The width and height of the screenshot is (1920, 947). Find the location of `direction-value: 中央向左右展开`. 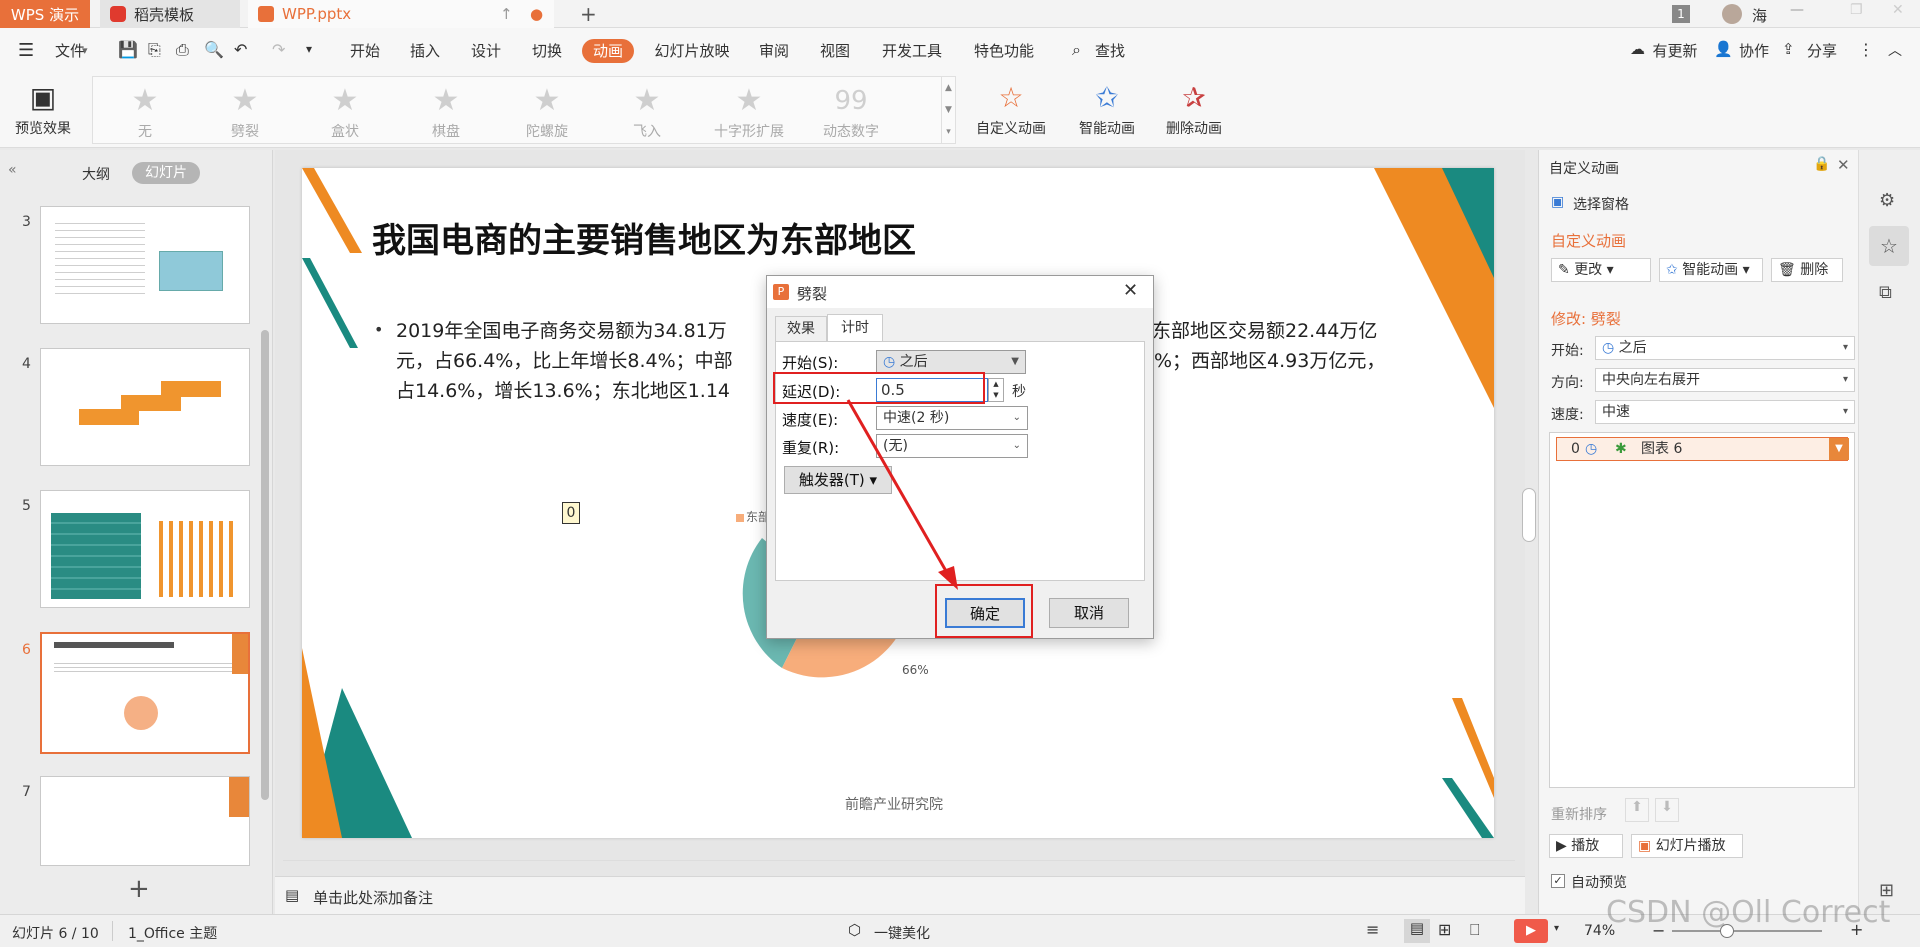

direction-value: 中央向左右展开 is located at coordinates (1651, 380).